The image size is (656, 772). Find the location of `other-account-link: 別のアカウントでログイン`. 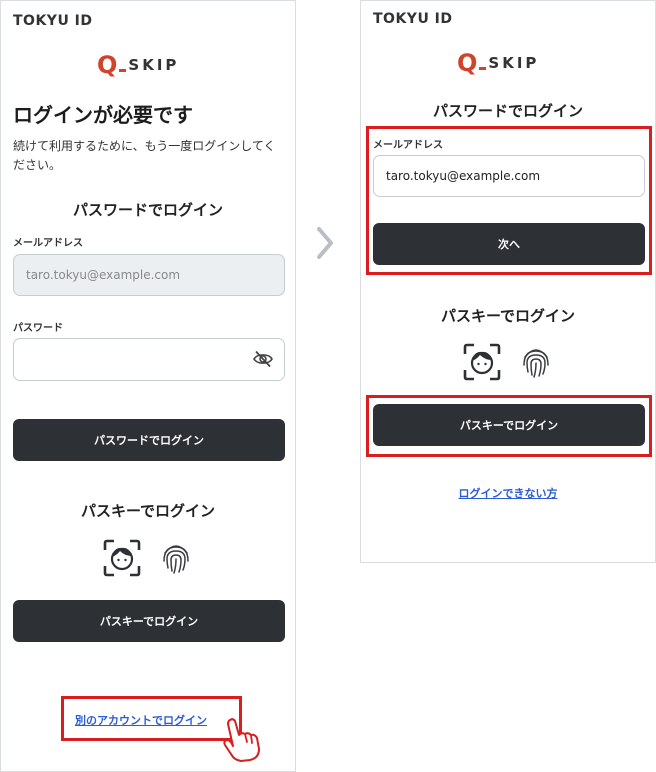

other-account-link: 別のアカウントでログイン is located at coordinates (141, 720).